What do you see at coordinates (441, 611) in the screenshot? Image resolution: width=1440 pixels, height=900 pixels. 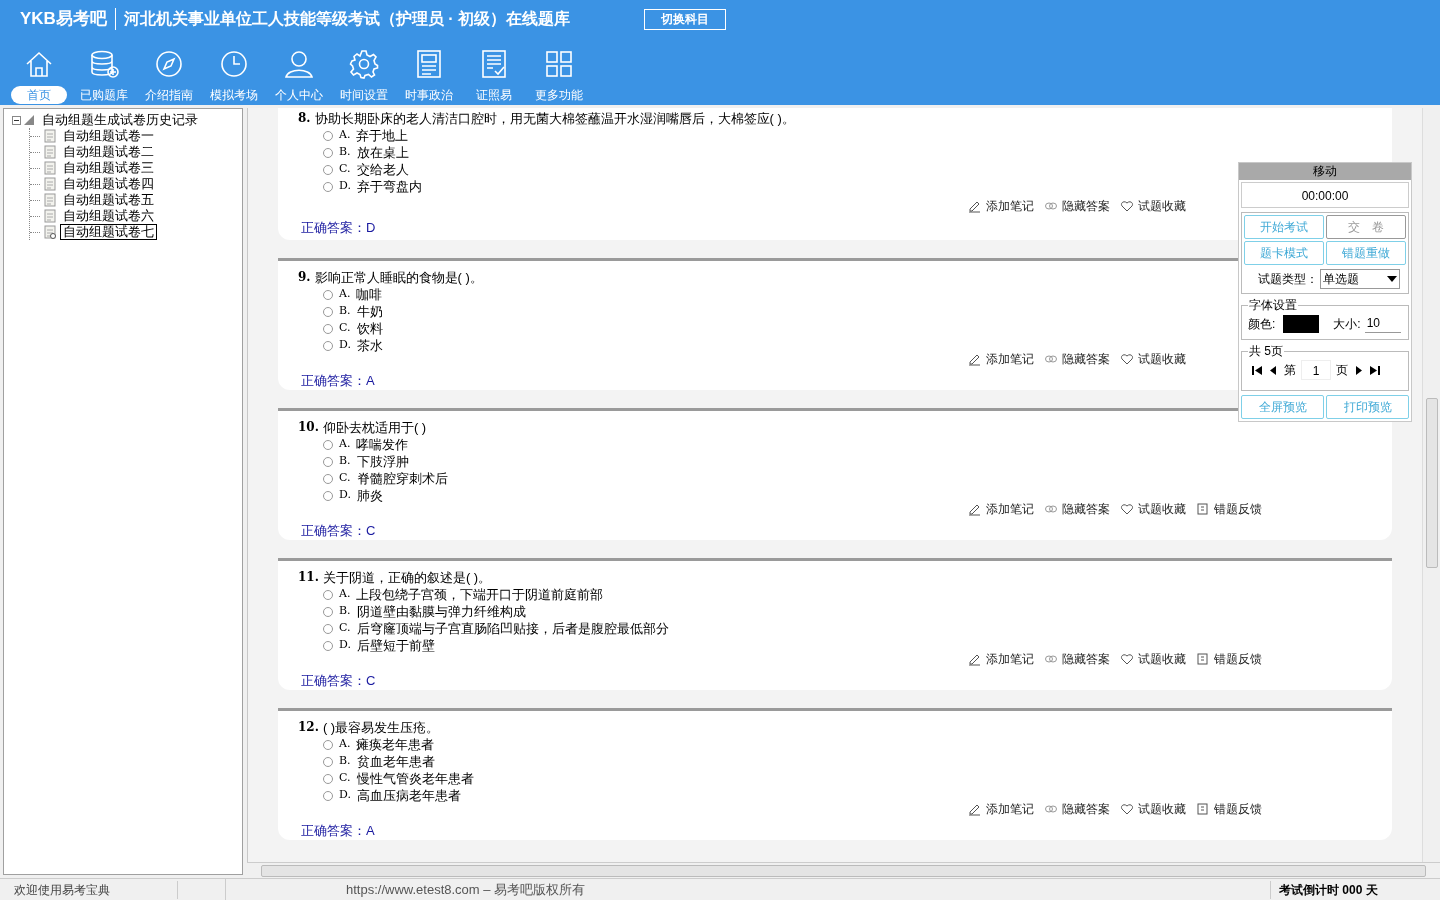 I see `option-text: 阴道壁由黏膜与弹力纤维构成` at bounding box center [441, 611].